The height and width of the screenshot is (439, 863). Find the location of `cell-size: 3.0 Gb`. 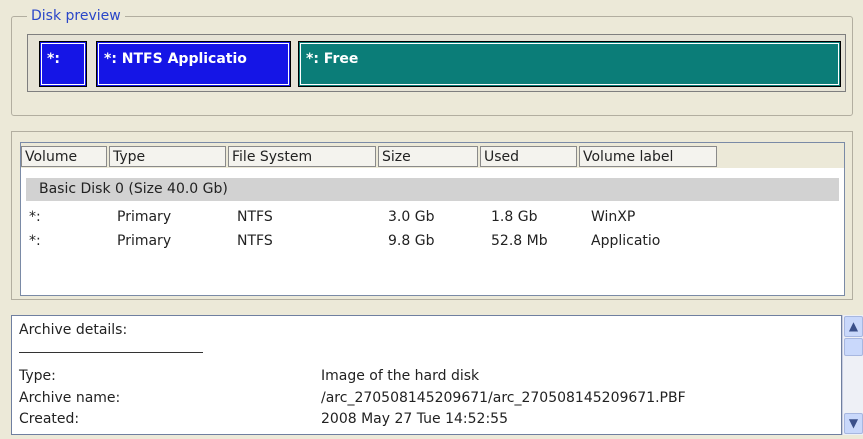

cell-size: 3.0 Gb is located at coordinates (411, 217).